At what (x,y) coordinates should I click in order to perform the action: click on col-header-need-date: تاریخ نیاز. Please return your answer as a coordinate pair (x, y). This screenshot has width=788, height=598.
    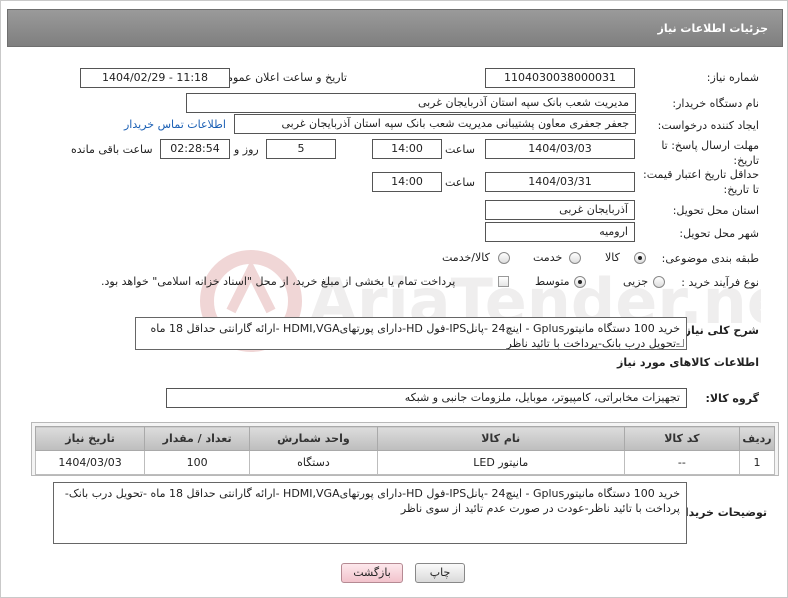
    Looking at the image, I should click on (90, 438).